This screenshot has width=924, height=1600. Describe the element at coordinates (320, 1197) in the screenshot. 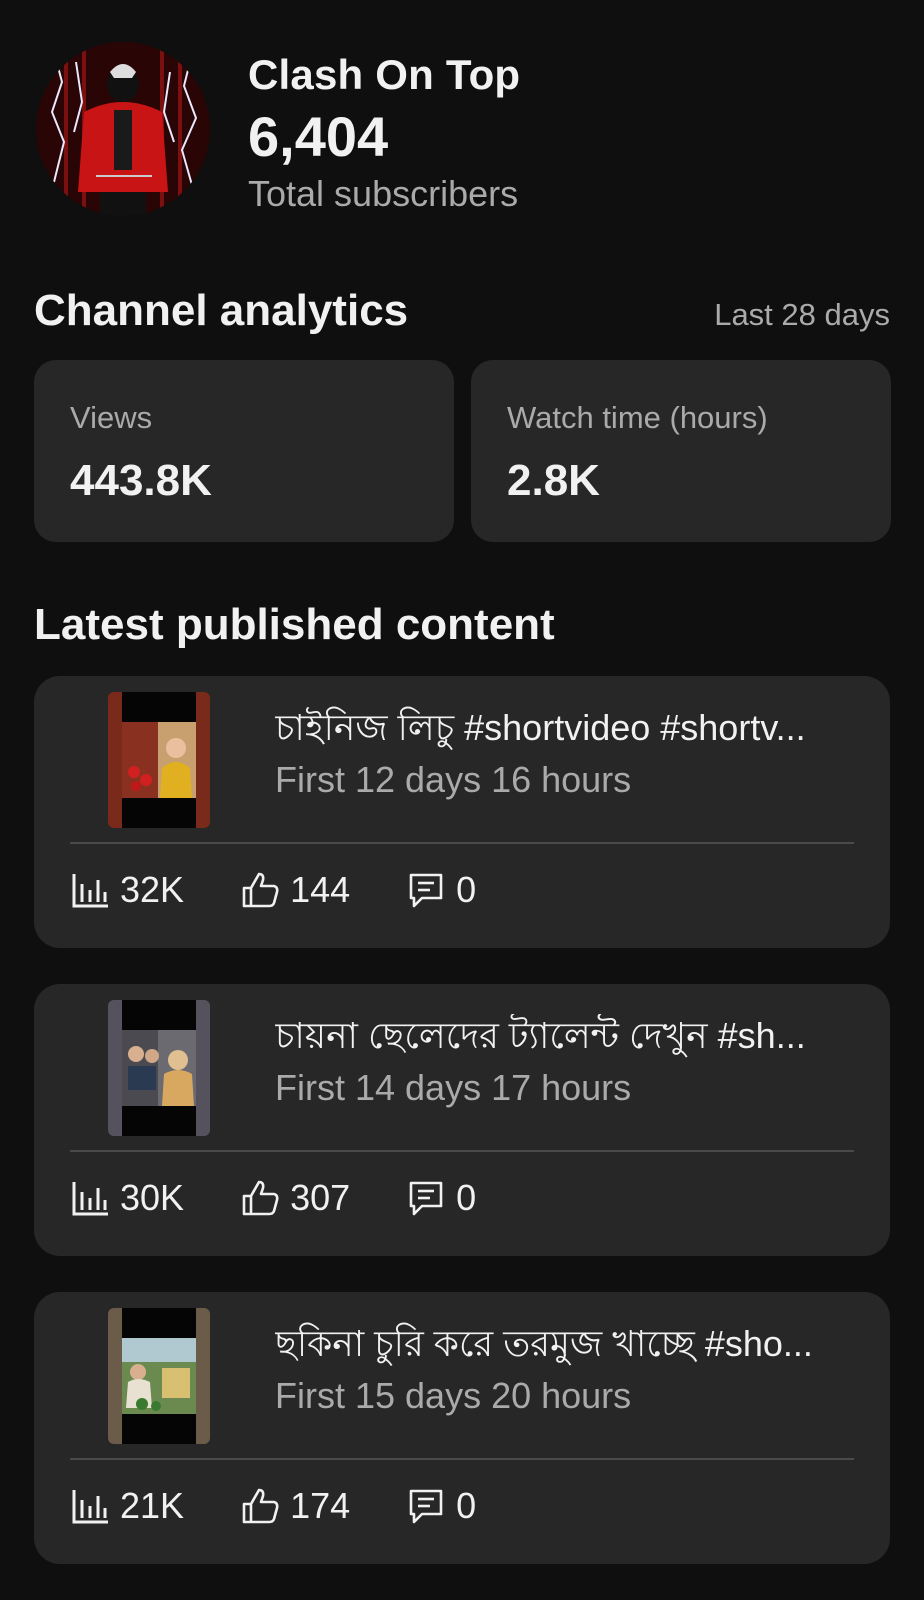

I see `likes-count: 307` at that location.